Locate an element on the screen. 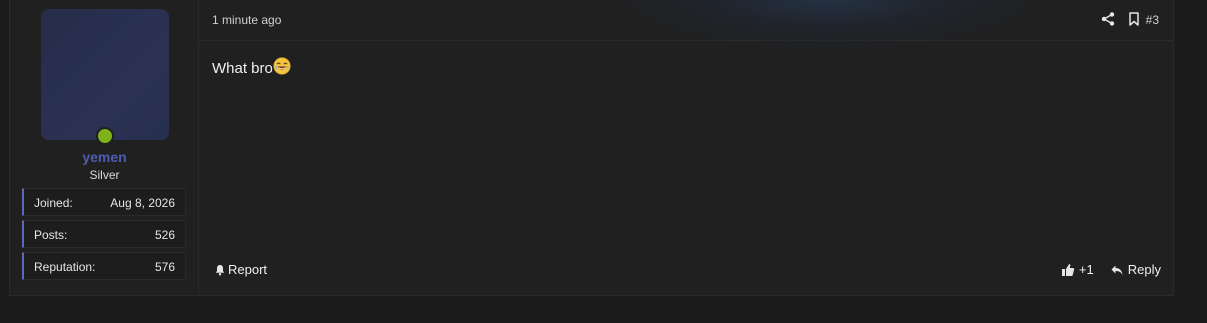 This screenshot has height=323, width=1207. report-button: Report is located at coordinates (240, 270).